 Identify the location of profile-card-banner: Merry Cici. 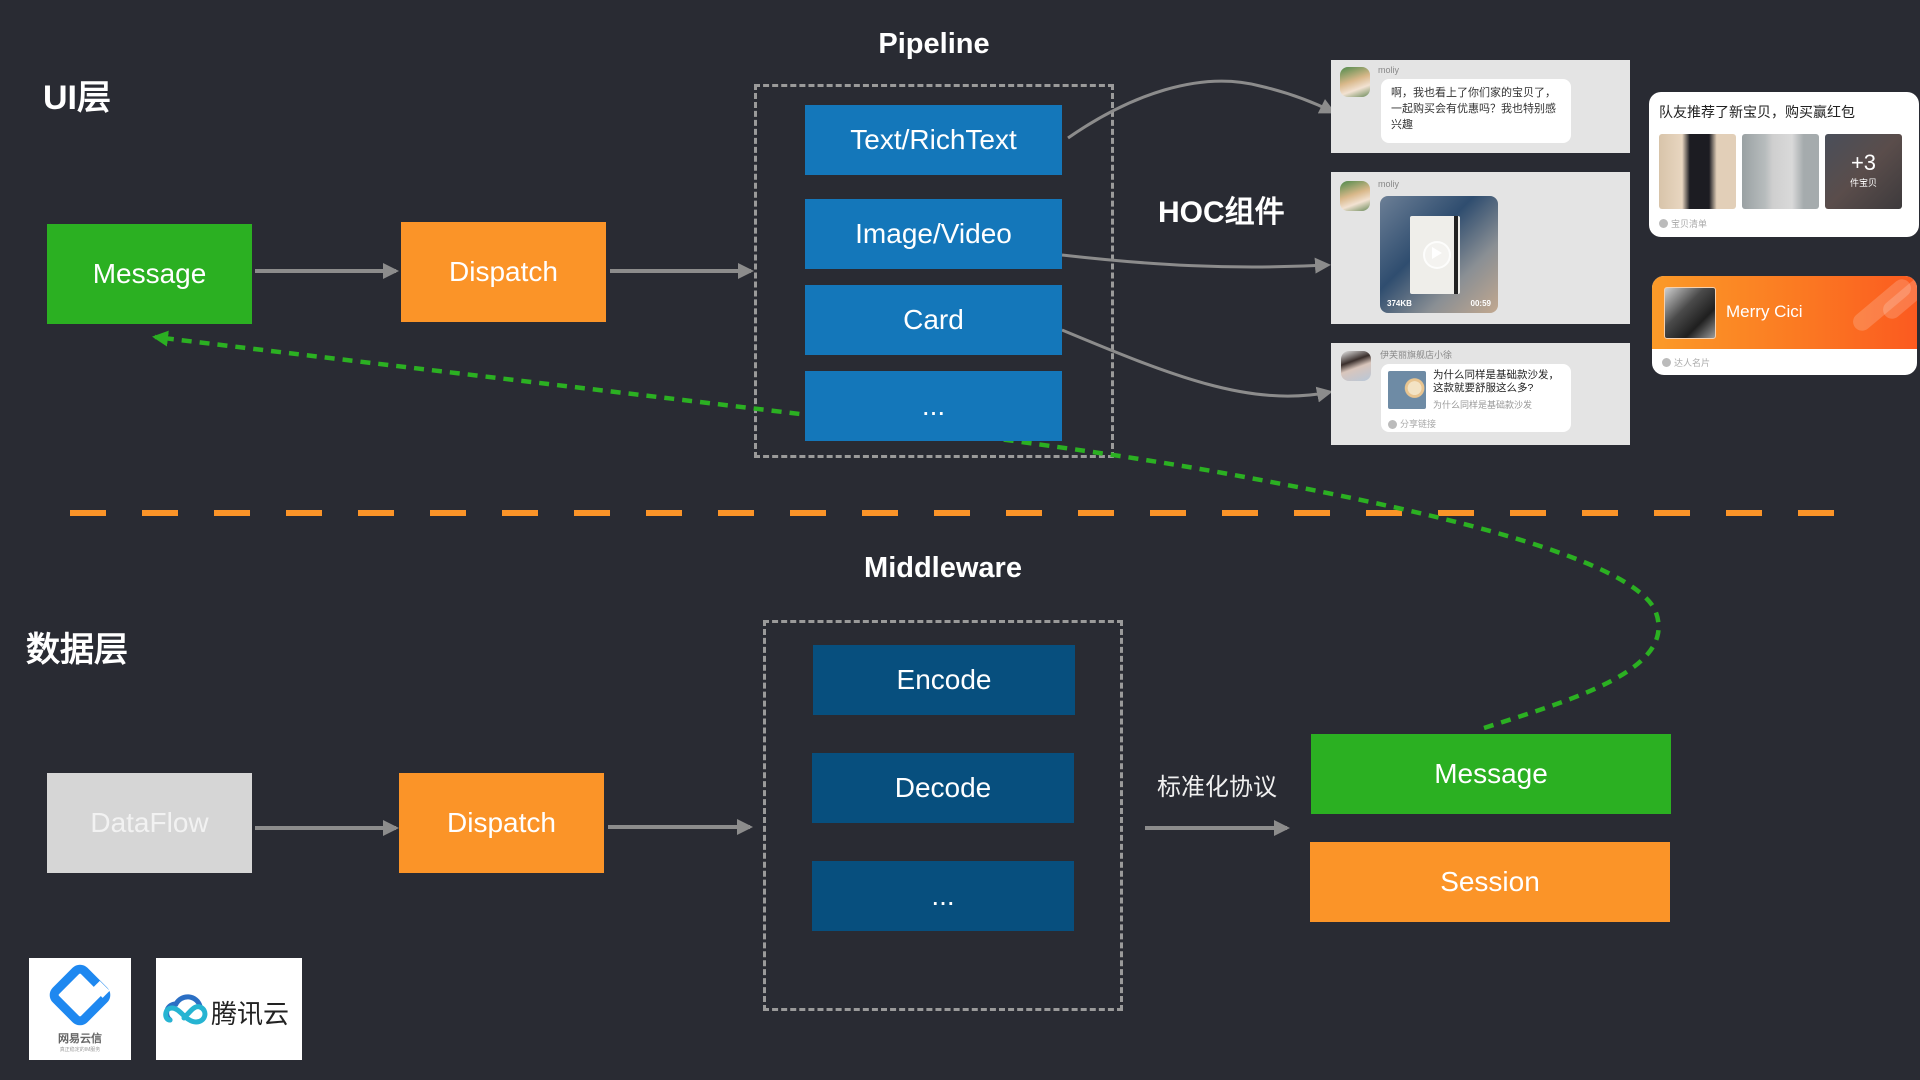
(1784, 312).